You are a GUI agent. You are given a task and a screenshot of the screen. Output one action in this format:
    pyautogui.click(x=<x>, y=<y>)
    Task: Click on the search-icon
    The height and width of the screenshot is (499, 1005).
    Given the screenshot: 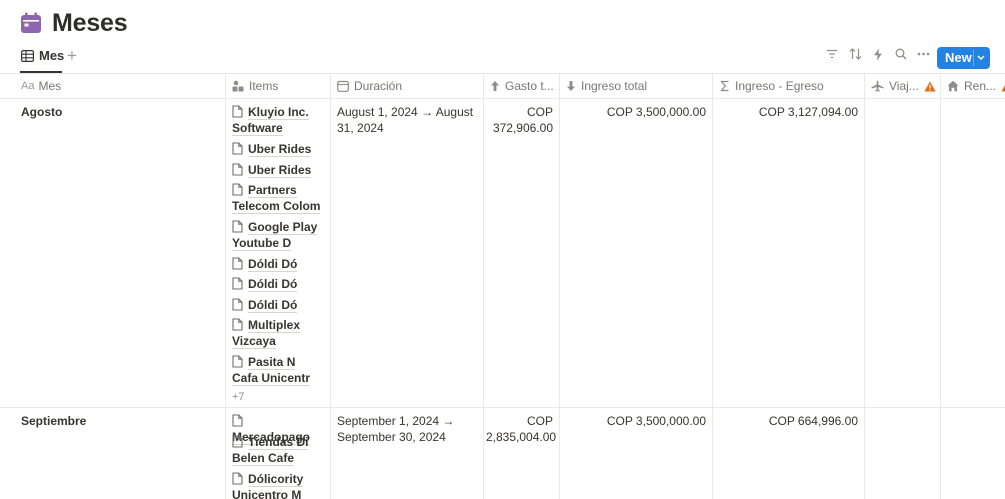 What is the action you would take?
    pyautogui.click(x=901, y=54)
    